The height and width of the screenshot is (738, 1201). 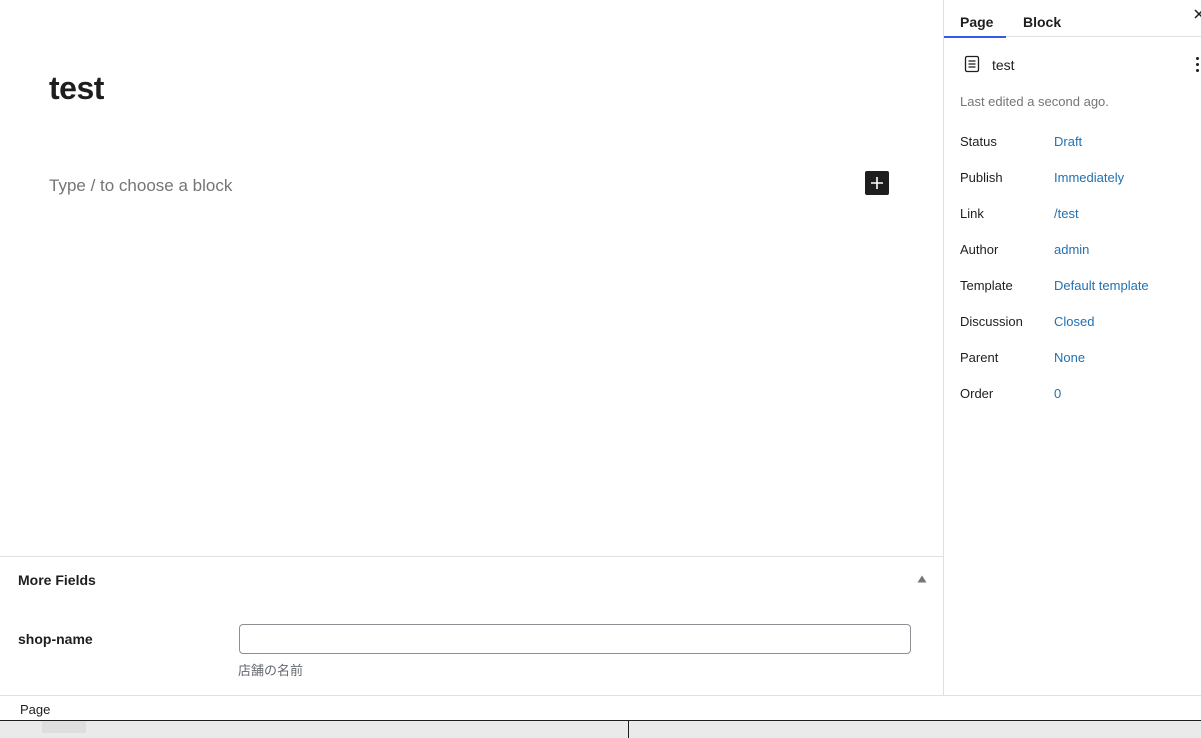 I want to click on template-label: Template, so click(x=986, y=285).